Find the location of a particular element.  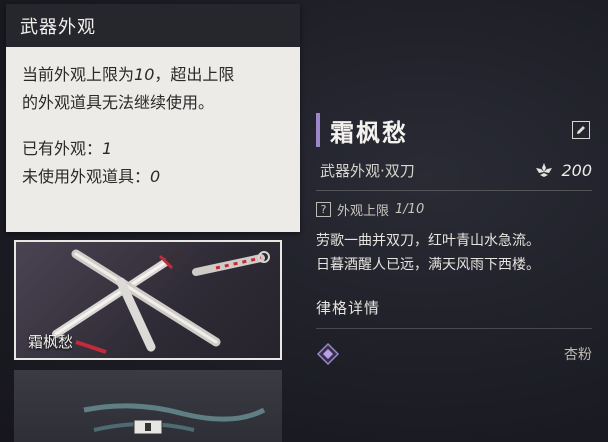

question-icon: ? is located at coordinates (323, 209).